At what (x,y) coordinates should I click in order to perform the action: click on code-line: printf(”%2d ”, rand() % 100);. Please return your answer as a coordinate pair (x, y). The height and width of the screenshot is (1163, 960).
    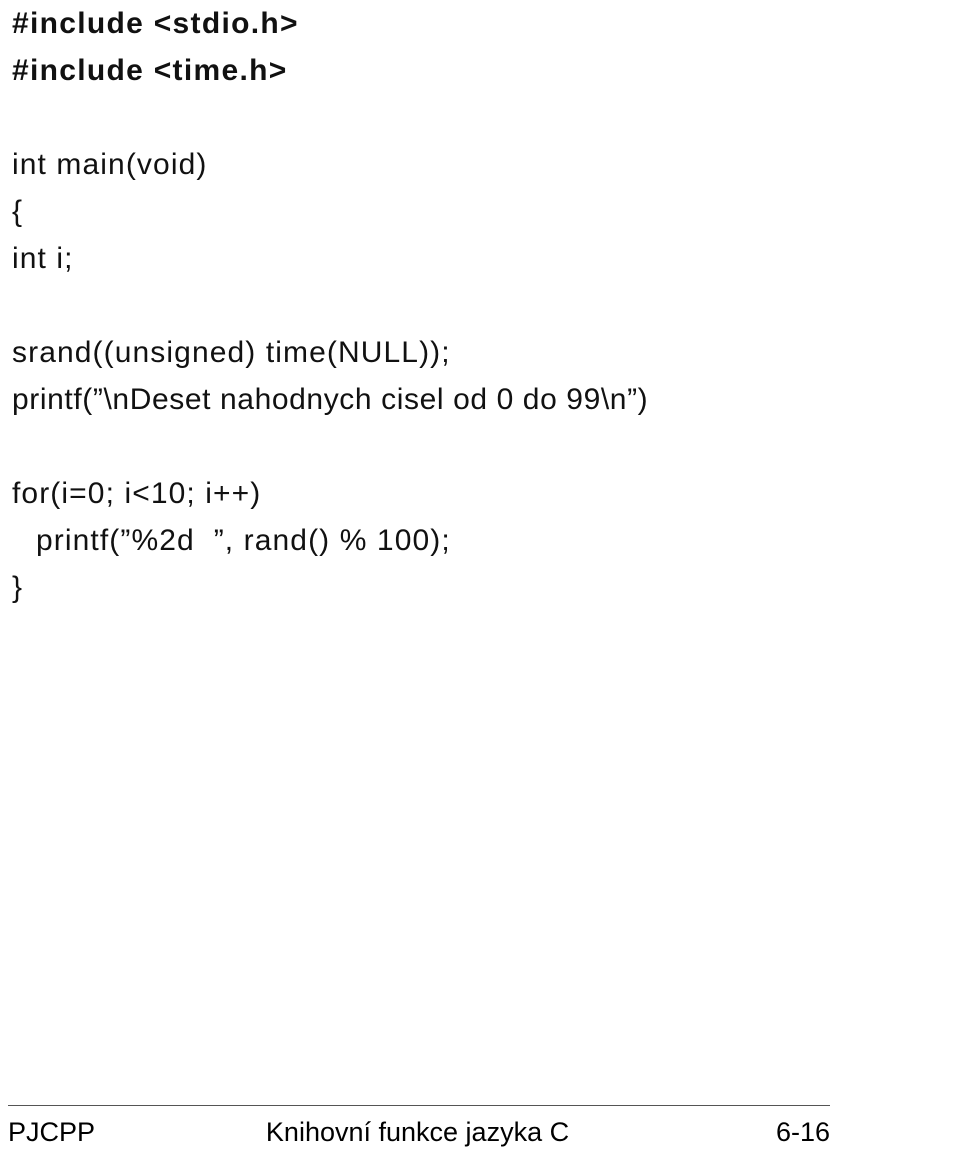
    Looking at the image, I should click on (243, 540).